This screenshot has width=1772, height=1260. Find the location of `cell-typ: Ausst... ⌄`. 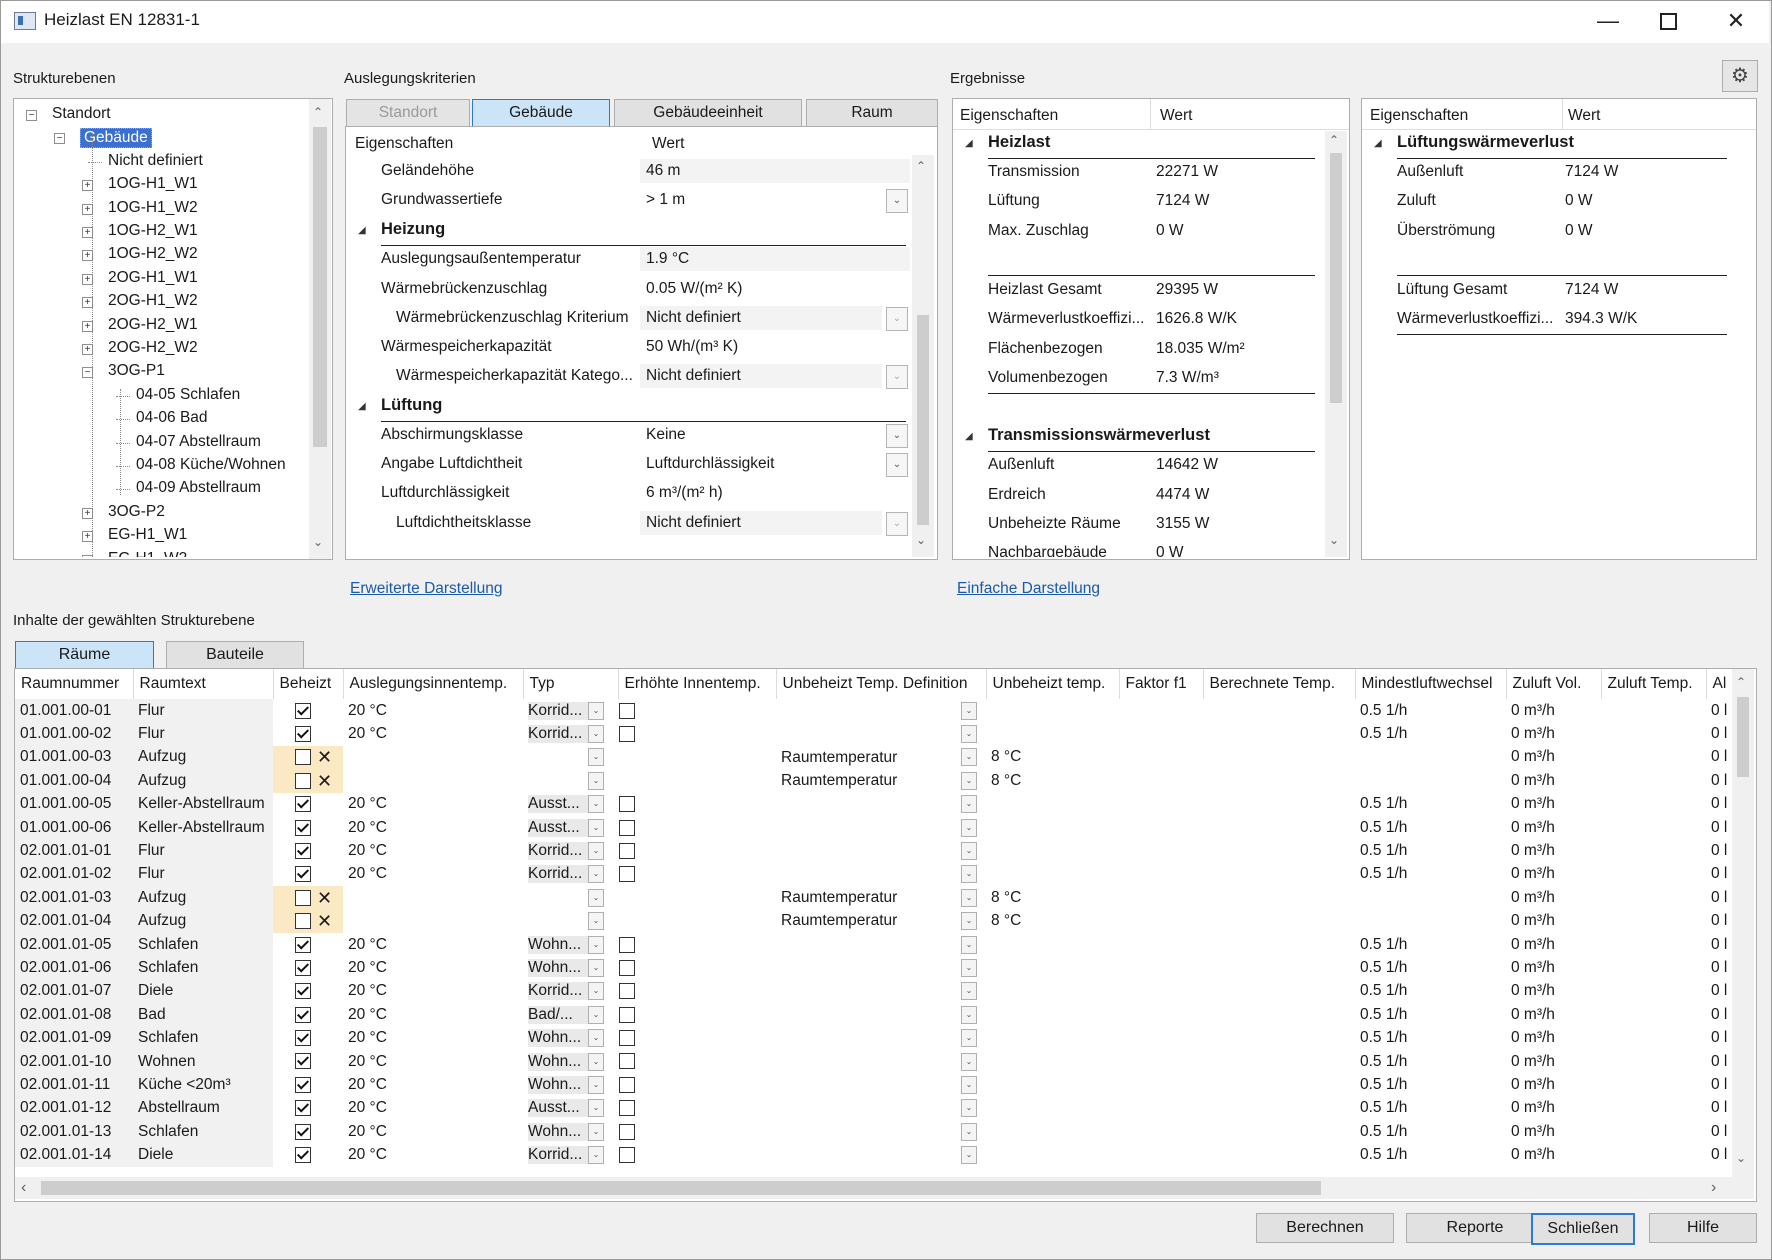

cell-typ: Ausst... ⌄ is located at coordinates (570, 1108).